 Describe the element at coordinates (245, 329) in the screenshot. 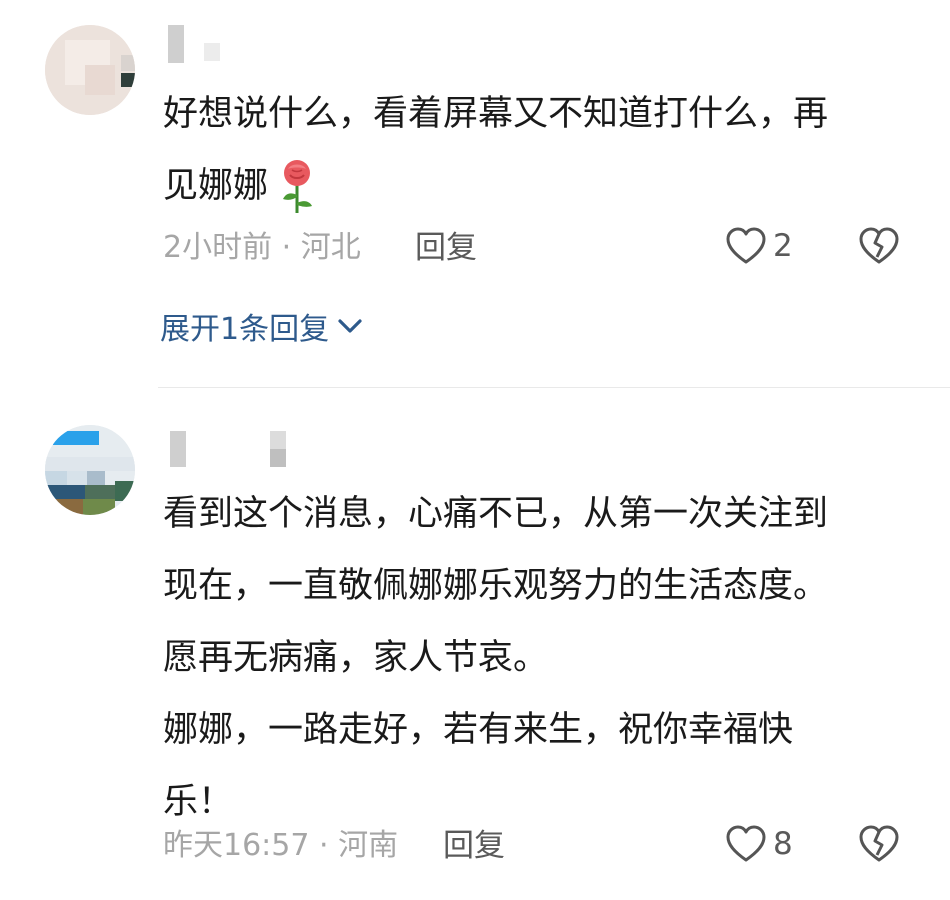

I see `expand-replies-label: 展开1条回复` at that location.